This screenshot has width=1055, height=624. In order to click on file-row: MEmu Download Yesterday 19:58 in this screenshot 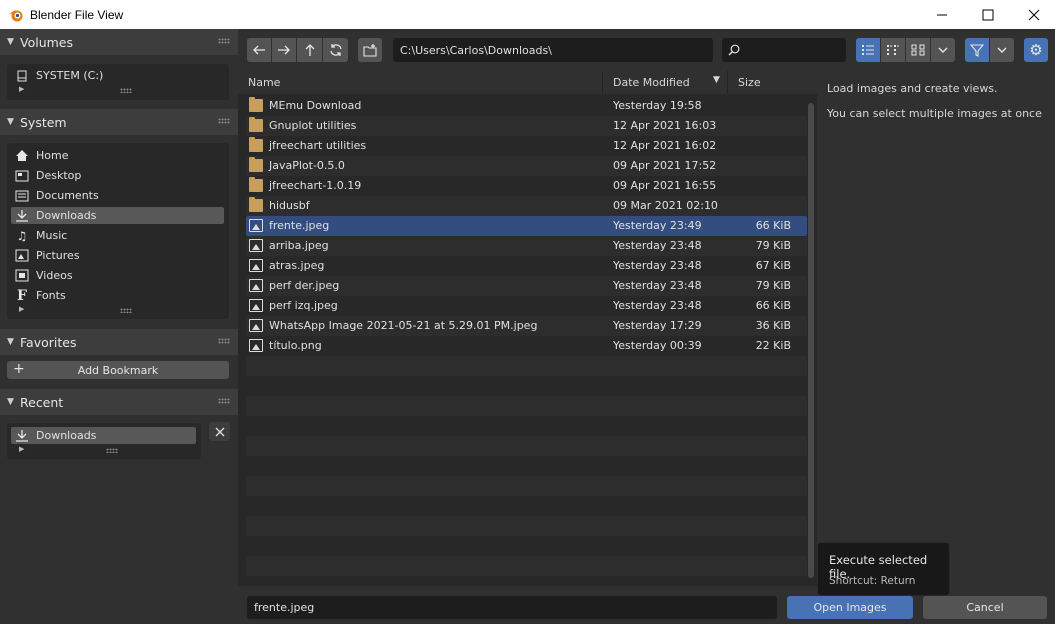, I will do `click(526, 106)`.